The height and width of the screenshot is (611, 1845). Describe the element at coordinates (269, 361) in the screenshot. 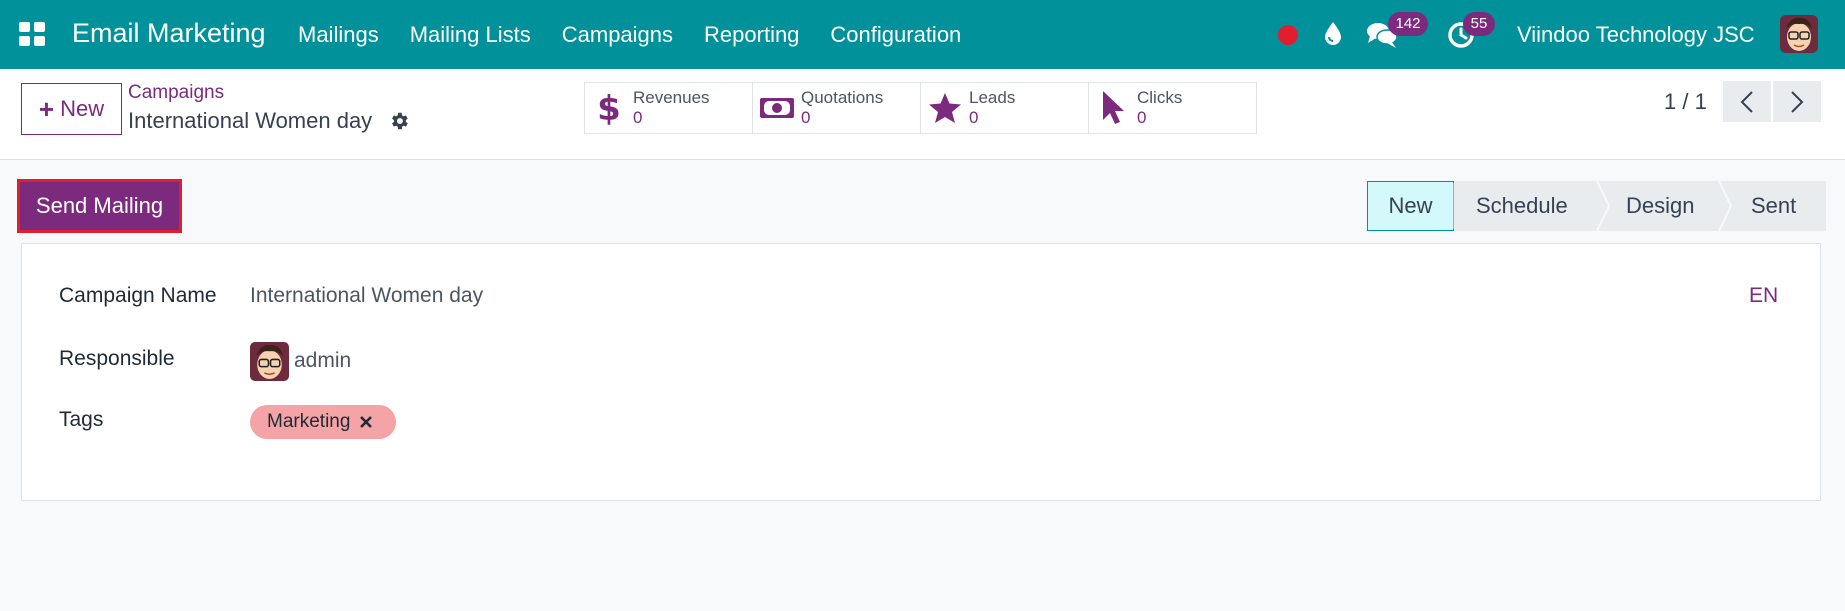

I see `responsible-avatar` at that location.